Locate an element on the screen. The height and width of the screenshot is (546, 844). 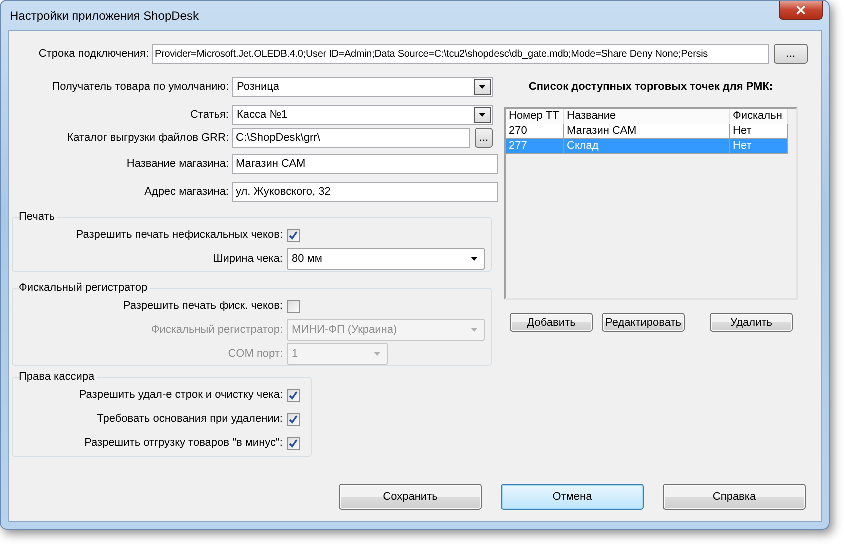
column-header: Номер ТТ is located at coordinates (535, 116).